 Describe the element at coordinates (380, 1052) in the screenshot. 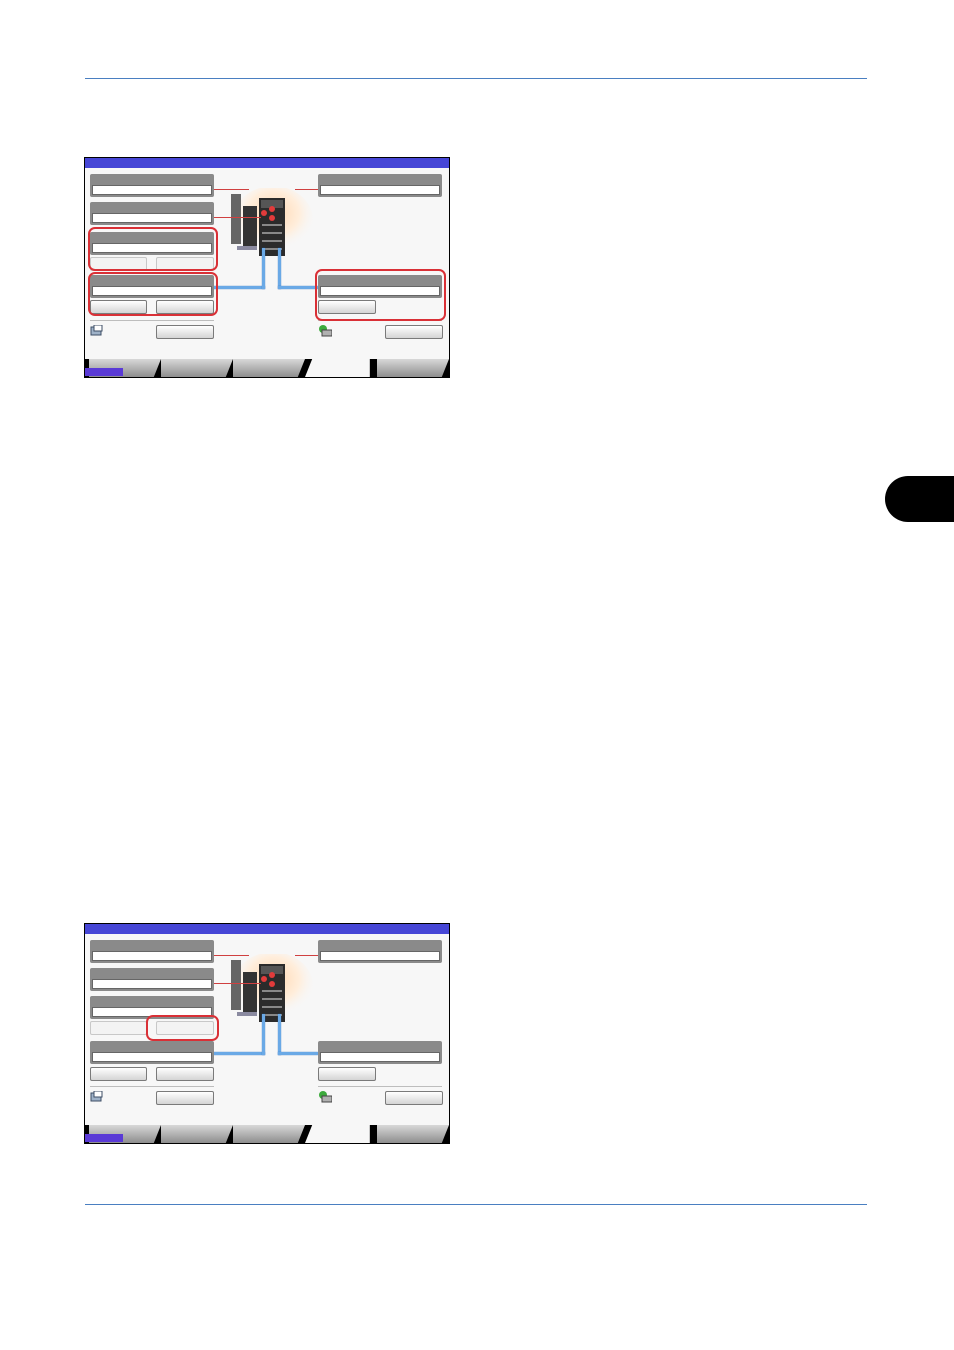

I see `mp-tray-field` at that location.